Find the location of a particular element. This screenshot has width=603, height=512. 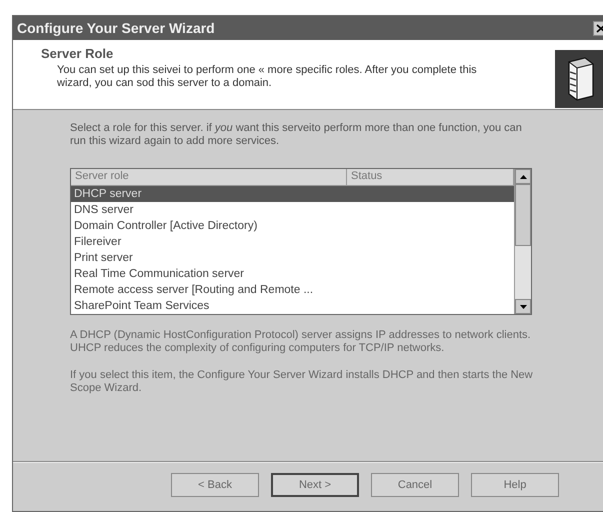

role-item: Filereiver is located at coordinates (292, 242).